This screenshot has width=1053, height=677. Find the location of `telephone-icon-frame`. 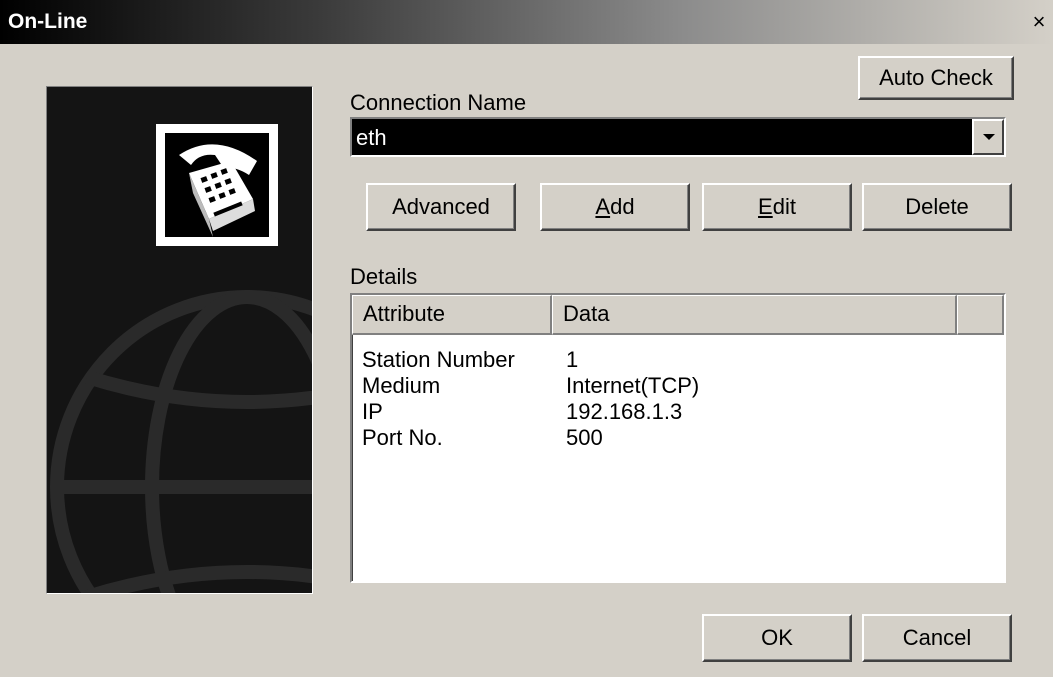

telephone-icon-frame is located at coordinates (217, 185).